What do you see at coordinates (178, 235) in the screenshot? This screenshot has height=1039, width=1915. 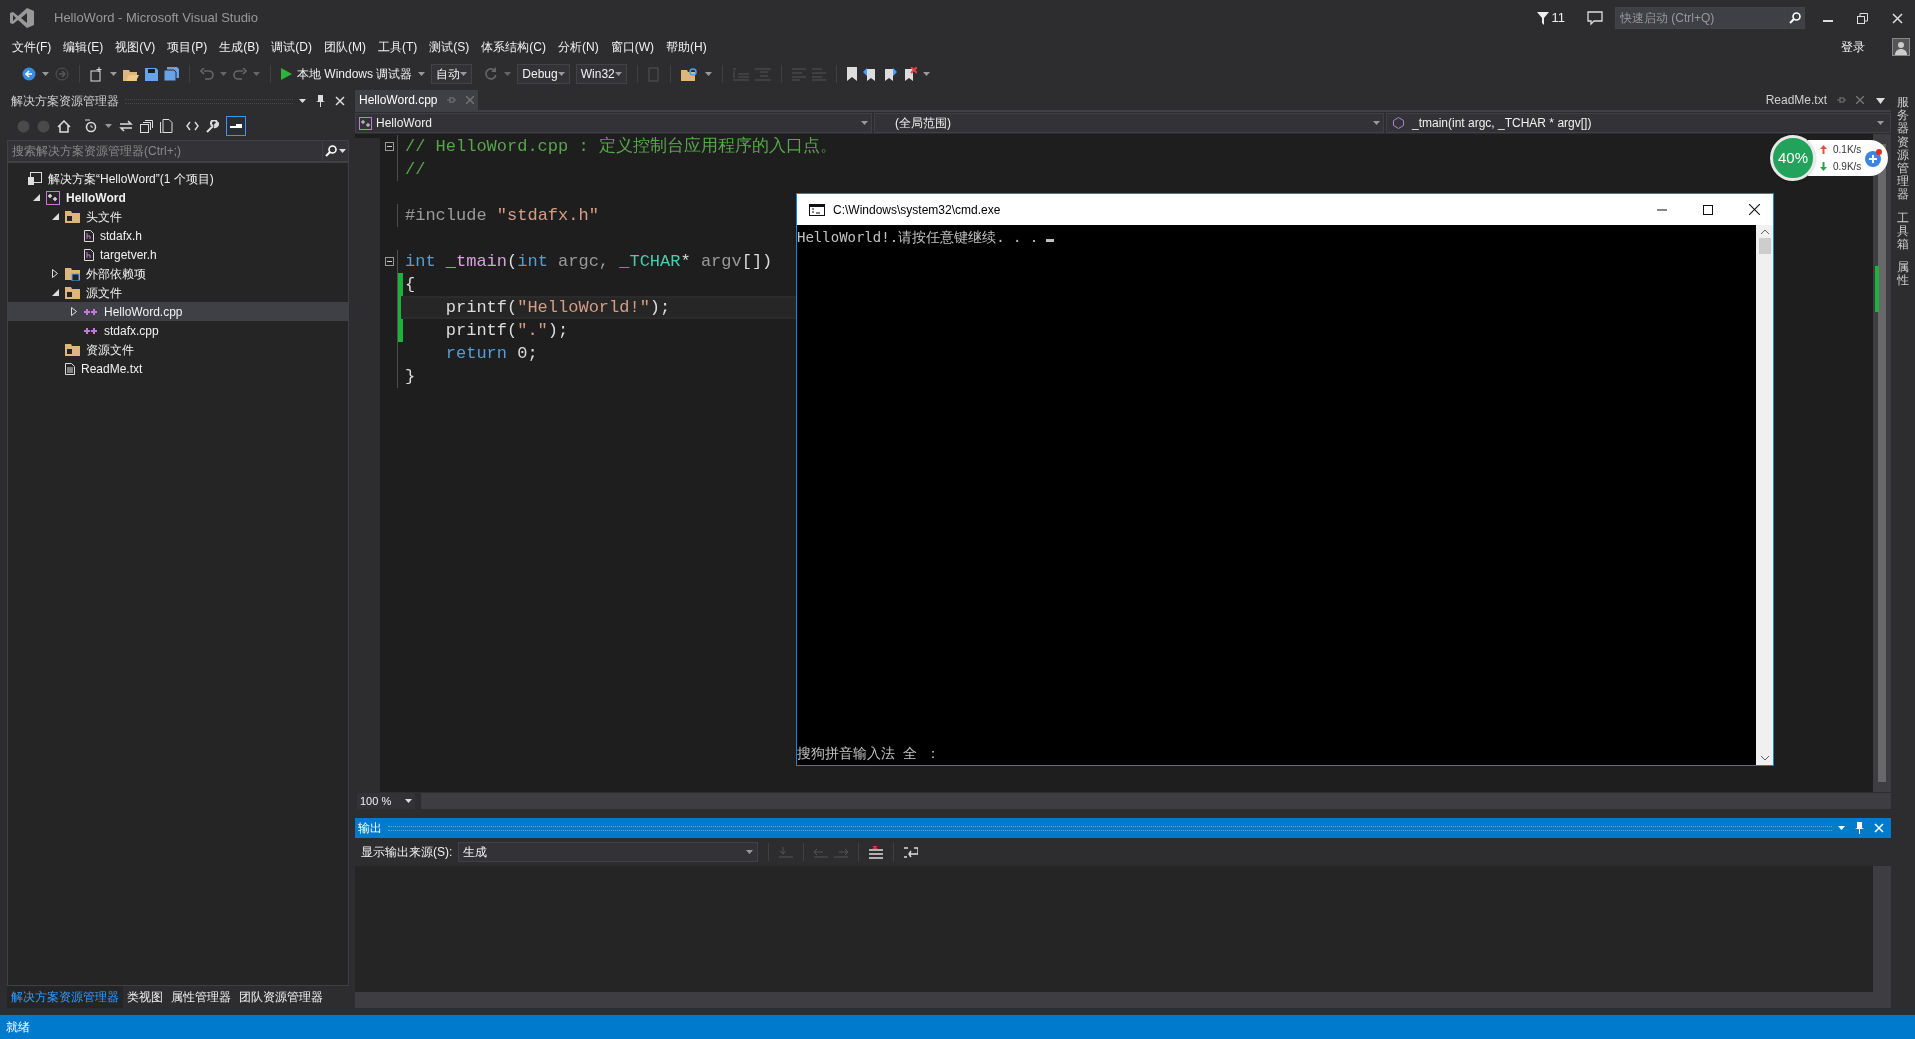 I see `tree-item: stdafx.h` at bounding box center [178, 235].